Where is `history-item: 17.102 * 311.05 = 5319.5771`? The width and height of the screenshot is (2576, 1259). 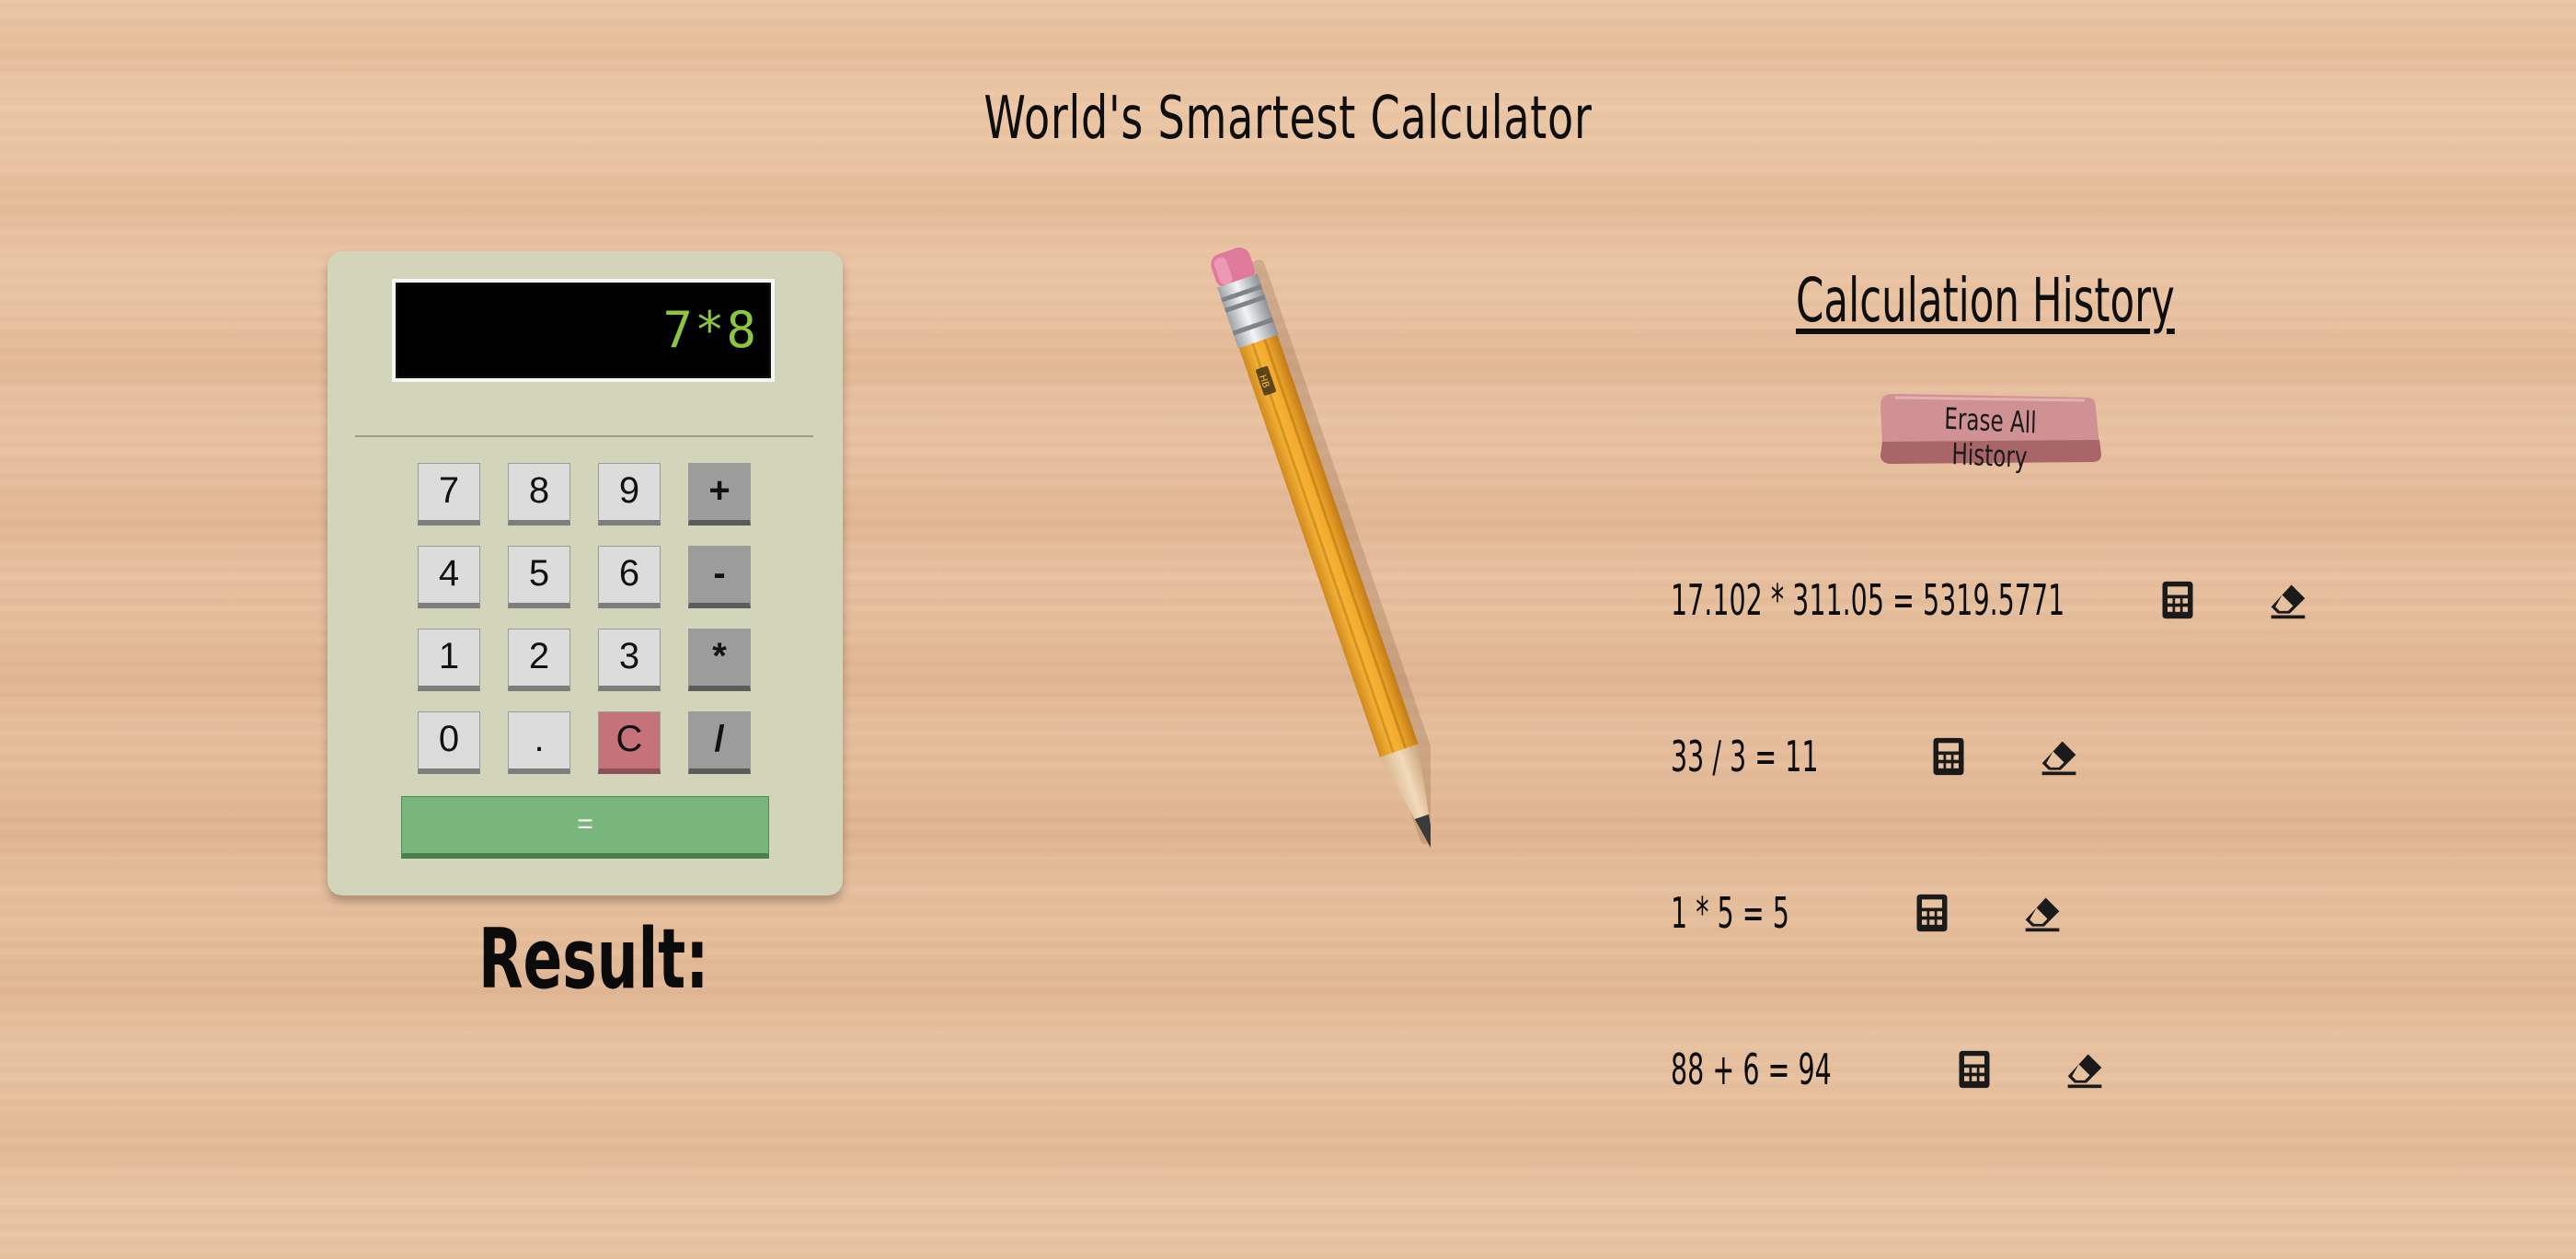
history-item: 17.102 * 311.05 = 5319.5771 is located at coordinates (1988, 600).